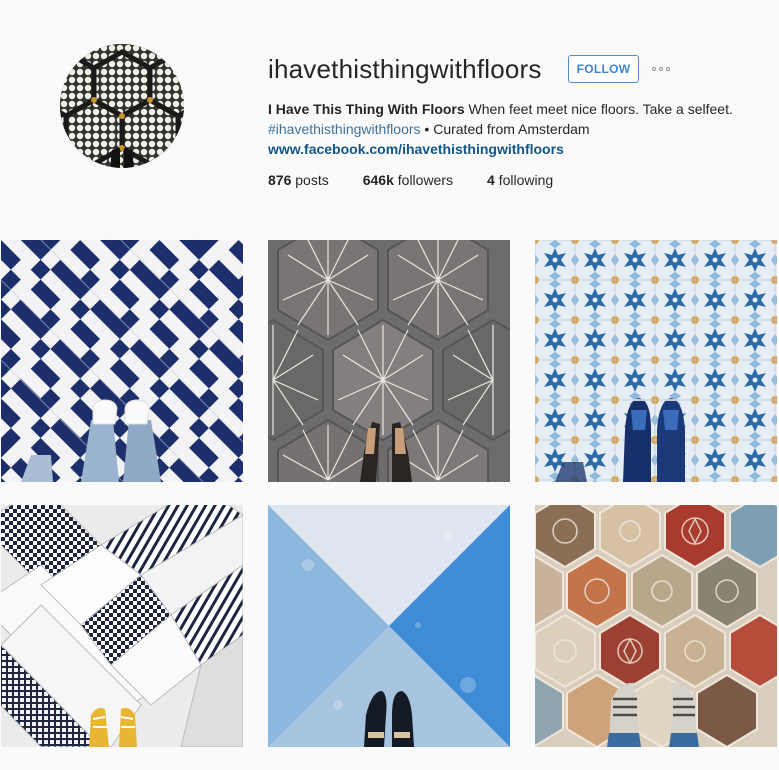 The image size is (779, 770). What do you see at coordinates (310, 180) in the screenshot?
I see `posts-label: posts` at bounding box center [310, 180].